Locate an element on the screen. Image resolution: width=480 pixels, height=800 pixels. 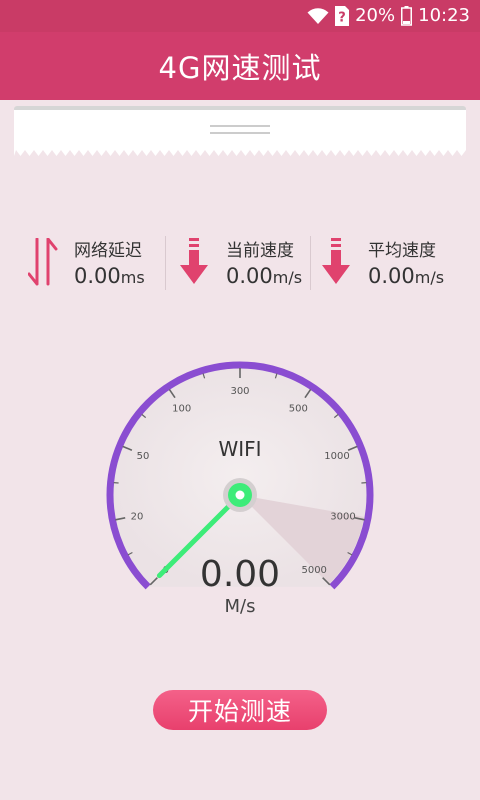
gauge-scale-label: 5000 is located at coordinates (313, 570).